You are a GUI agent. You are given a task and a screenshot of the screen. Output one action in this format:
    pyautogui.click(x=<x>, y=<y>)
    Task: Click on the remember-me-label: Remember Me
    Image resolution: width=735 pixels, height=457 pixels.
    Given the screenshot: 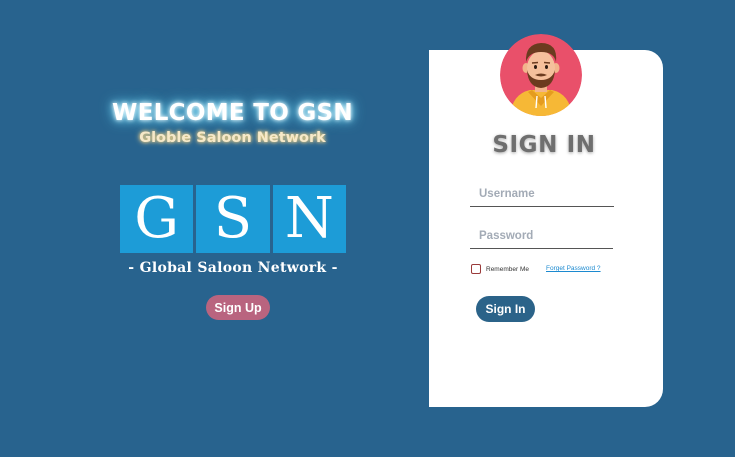 What is the action you would take?
    pyautogui.click(x=507, y=269)
    